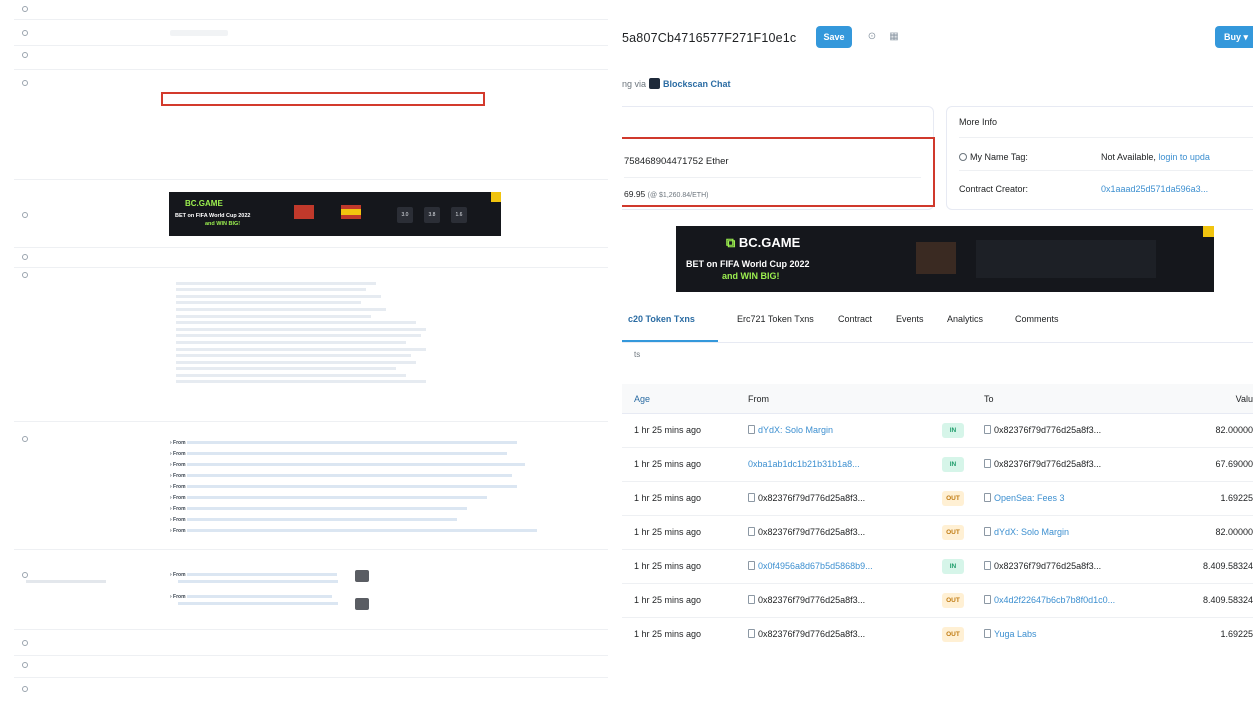 The height and width of the screenshot is (708, 1253). I want to click on ad-logo-left: BC.GAME, so click(204, 203).